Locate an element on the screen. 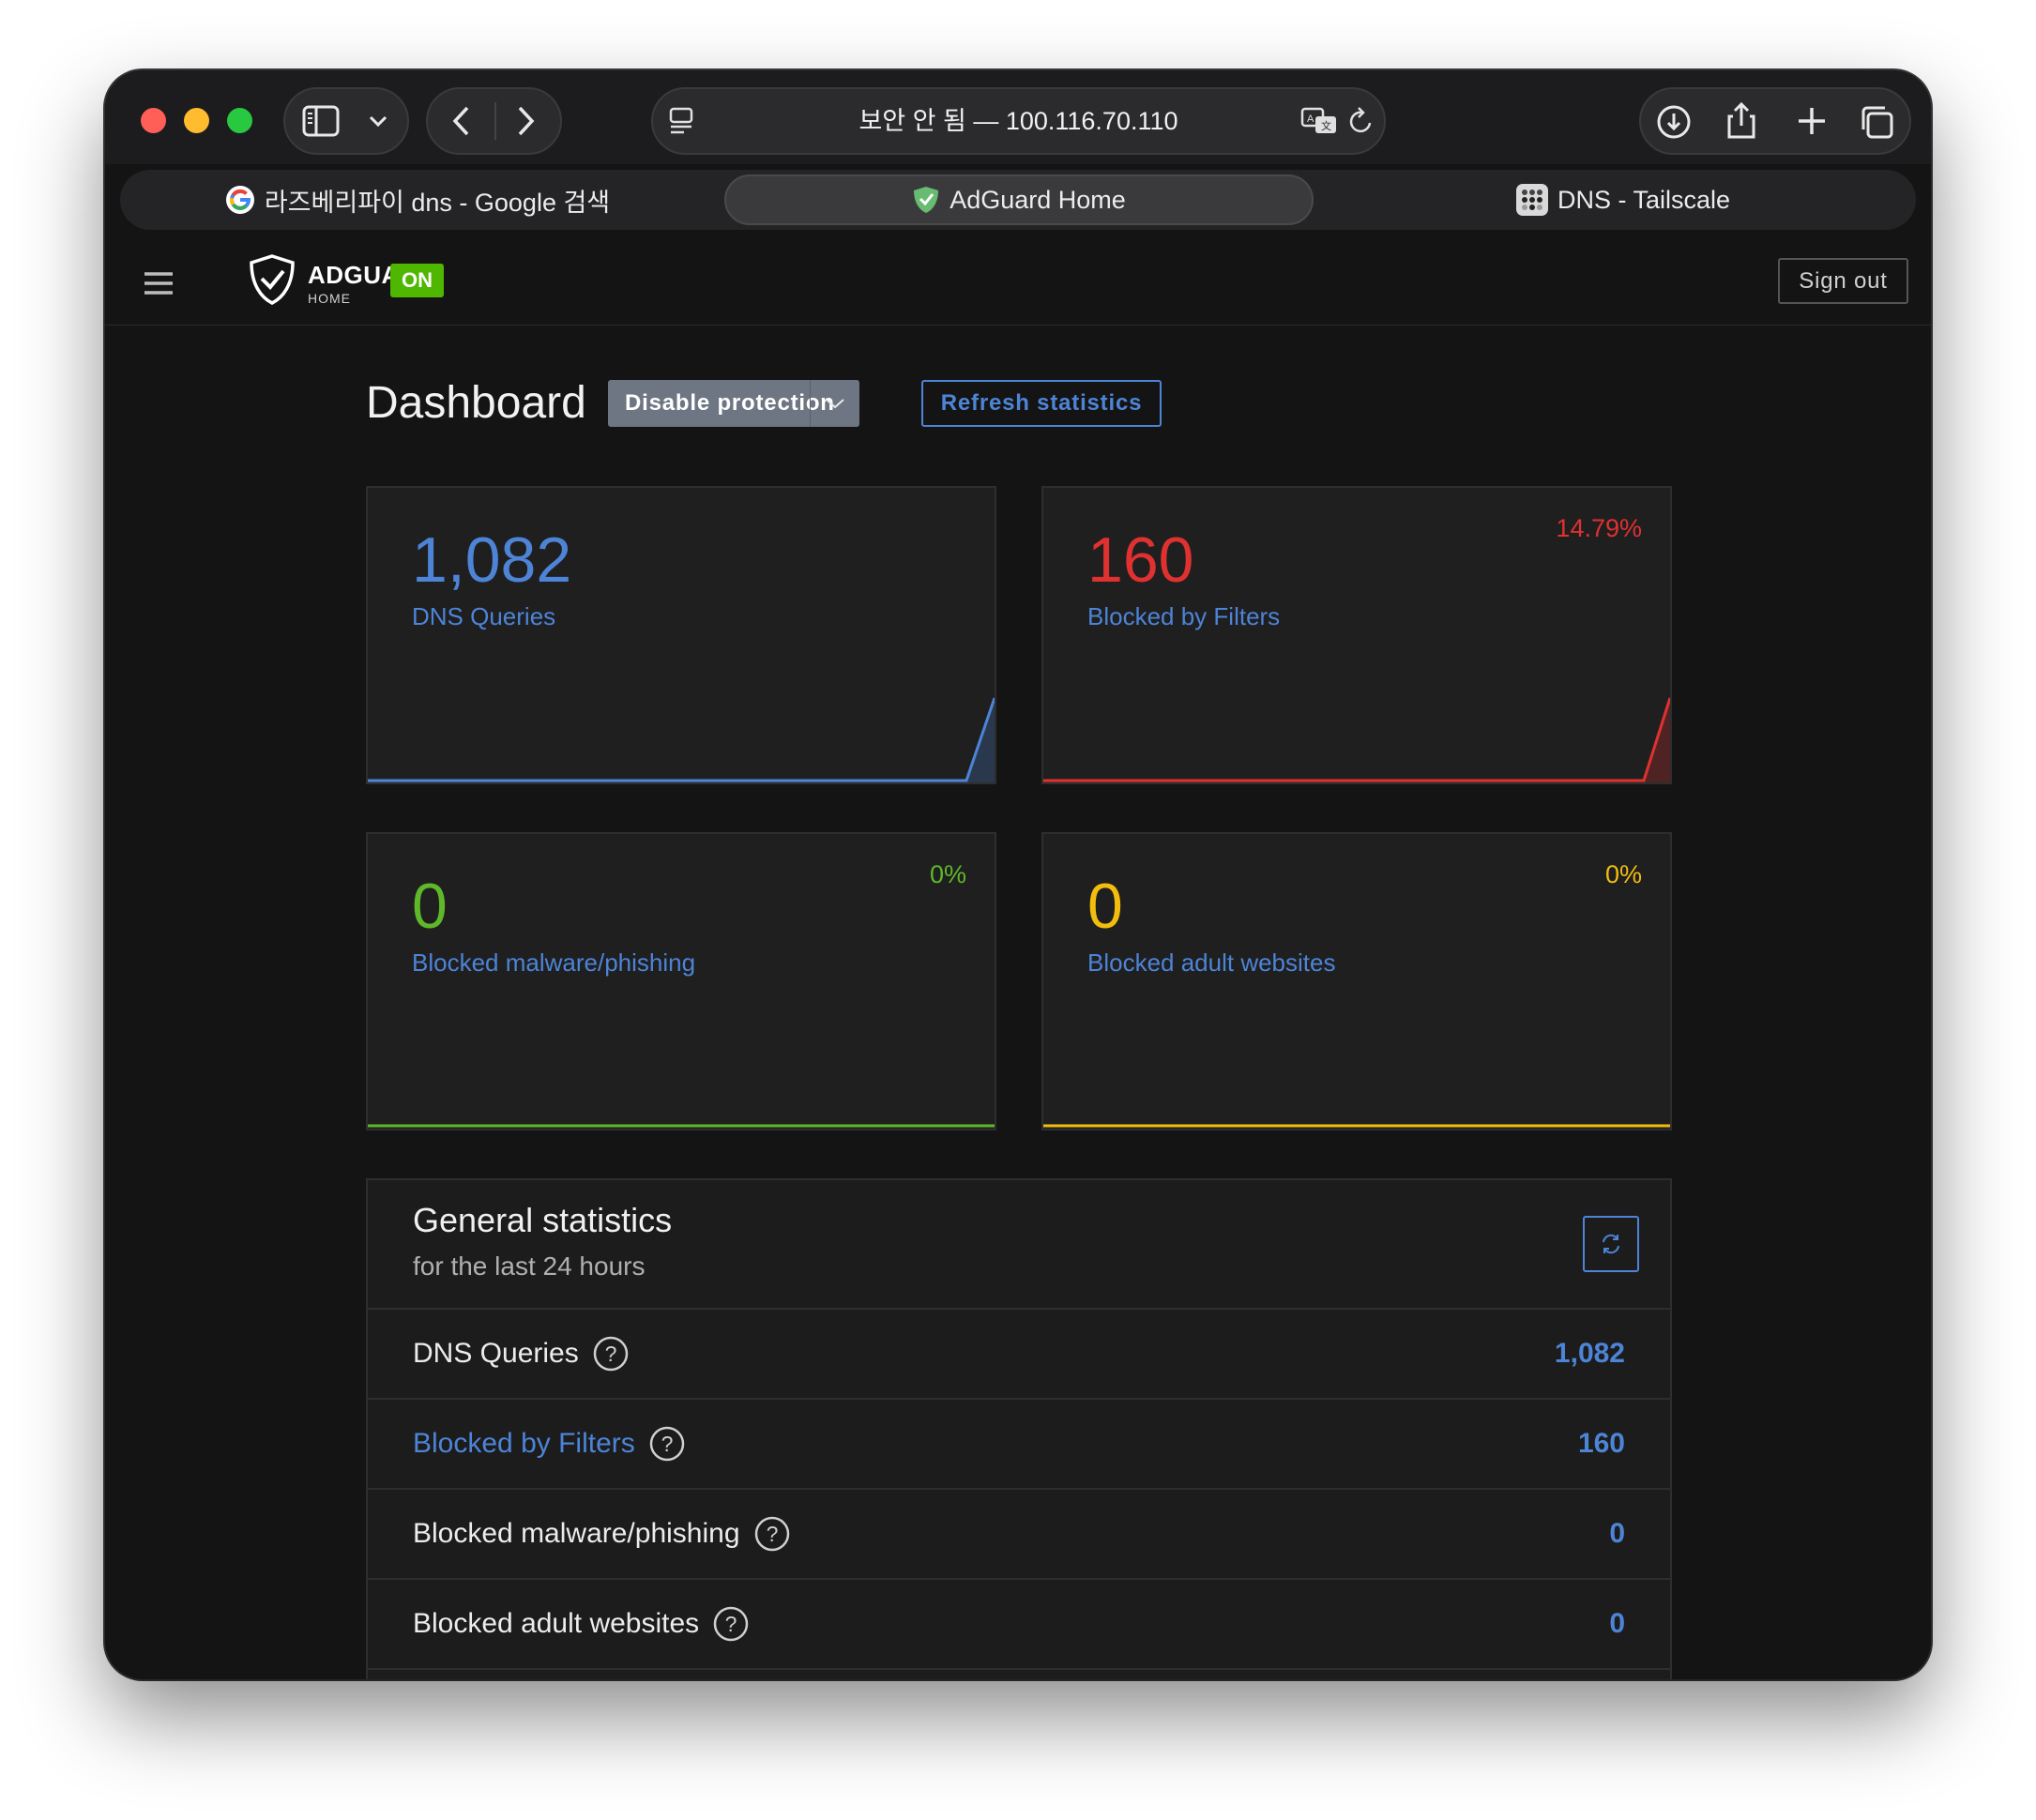 Image resolution: width=2036 pixels, height=1820 pixels. stats-row-name: Blocked by Filters ? is located at coordinates (549, 1444).